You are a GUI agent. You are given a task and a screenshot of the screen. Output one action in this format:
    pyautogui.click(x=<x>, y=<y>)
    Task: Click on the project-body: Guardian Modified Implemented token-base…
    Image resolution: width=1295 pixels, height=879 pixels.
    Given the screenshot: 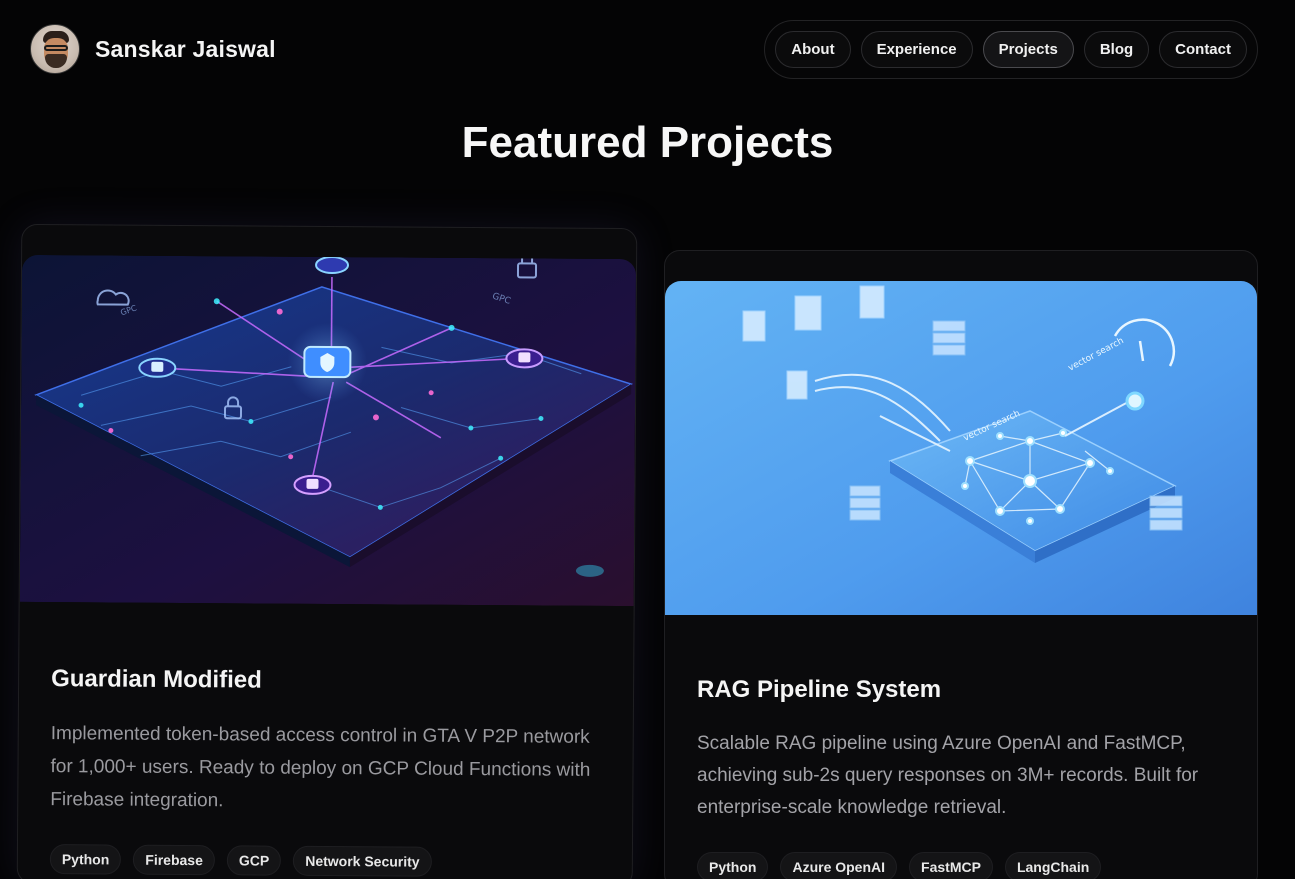 What is the action you would take?
    pyautogui.click(x=326, y=771)
    